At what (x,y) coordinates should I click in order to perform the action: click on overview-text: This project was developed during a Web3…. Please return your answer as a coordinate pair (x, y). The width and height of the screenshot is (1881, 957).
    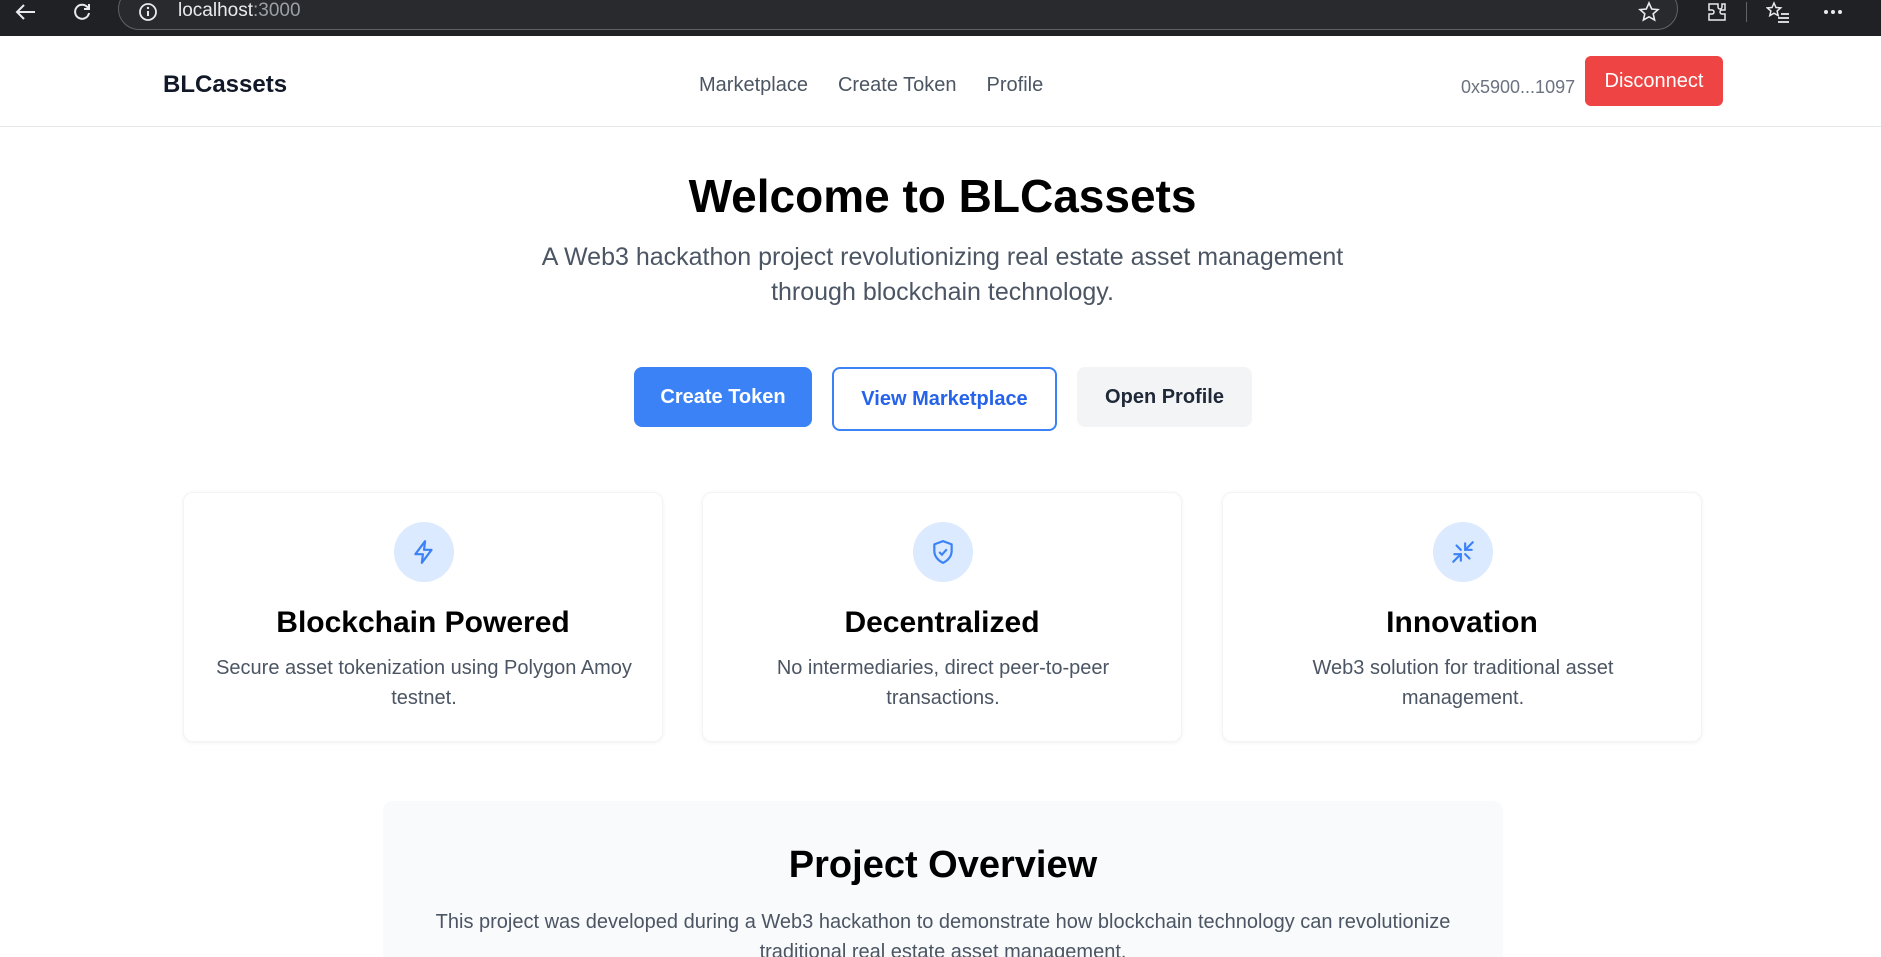
    Looking at the image, I should click on (943, 934).